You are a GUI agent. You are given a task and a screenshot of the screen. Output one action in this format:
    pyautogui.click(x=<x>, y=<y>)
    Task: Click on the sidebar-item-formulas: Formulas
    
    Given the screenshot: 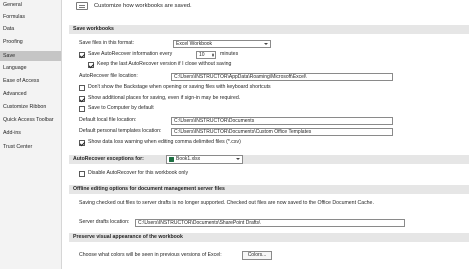 What is the action you would take?
    pyautogui.click(x=30, y=17)
    